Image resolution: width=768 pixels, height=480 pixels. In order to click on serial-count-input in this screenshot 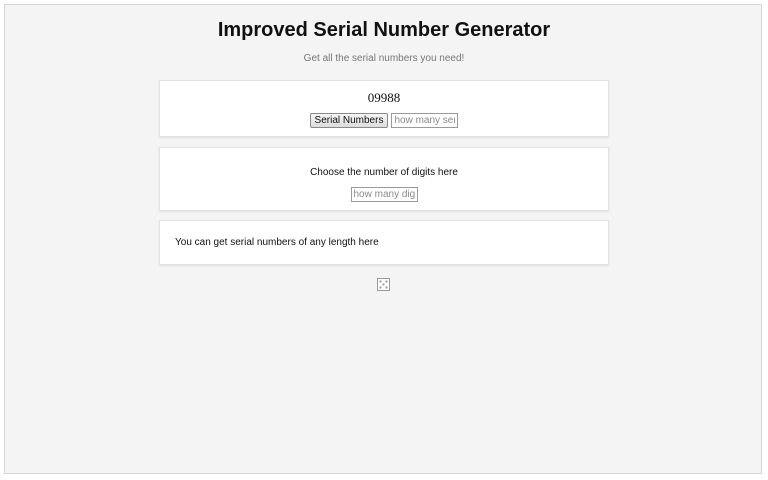, I will do `click(425, 120)`.